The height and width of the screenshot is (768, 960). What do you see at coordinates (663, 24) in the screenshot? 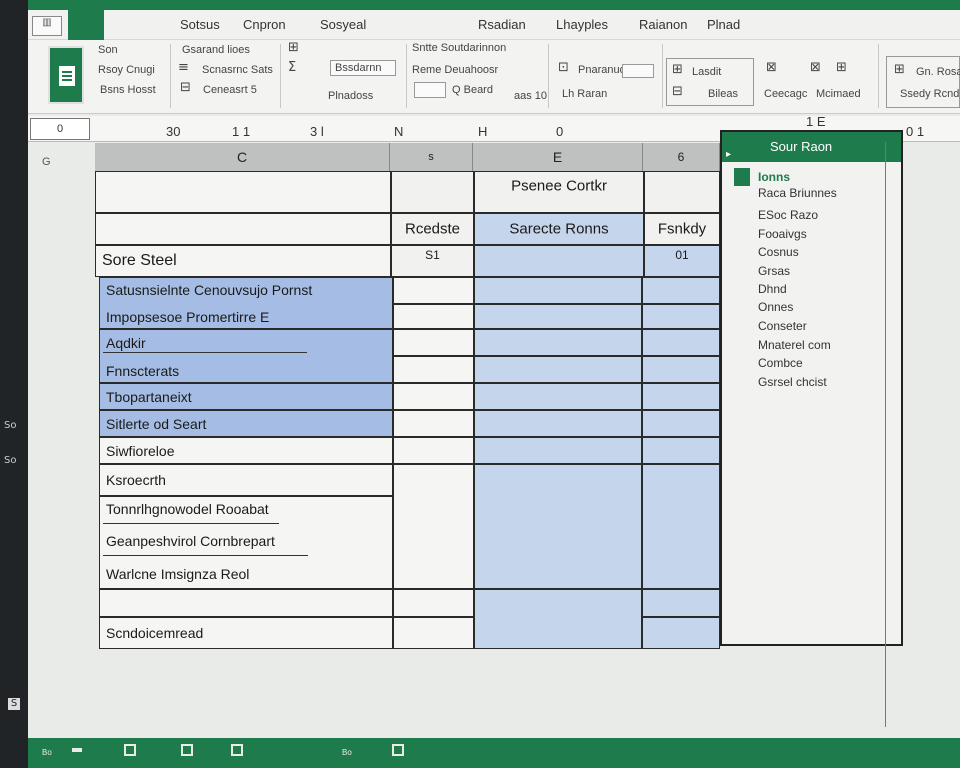
I see `tab-raianon: Raianon` at bounding box center [663, 24].